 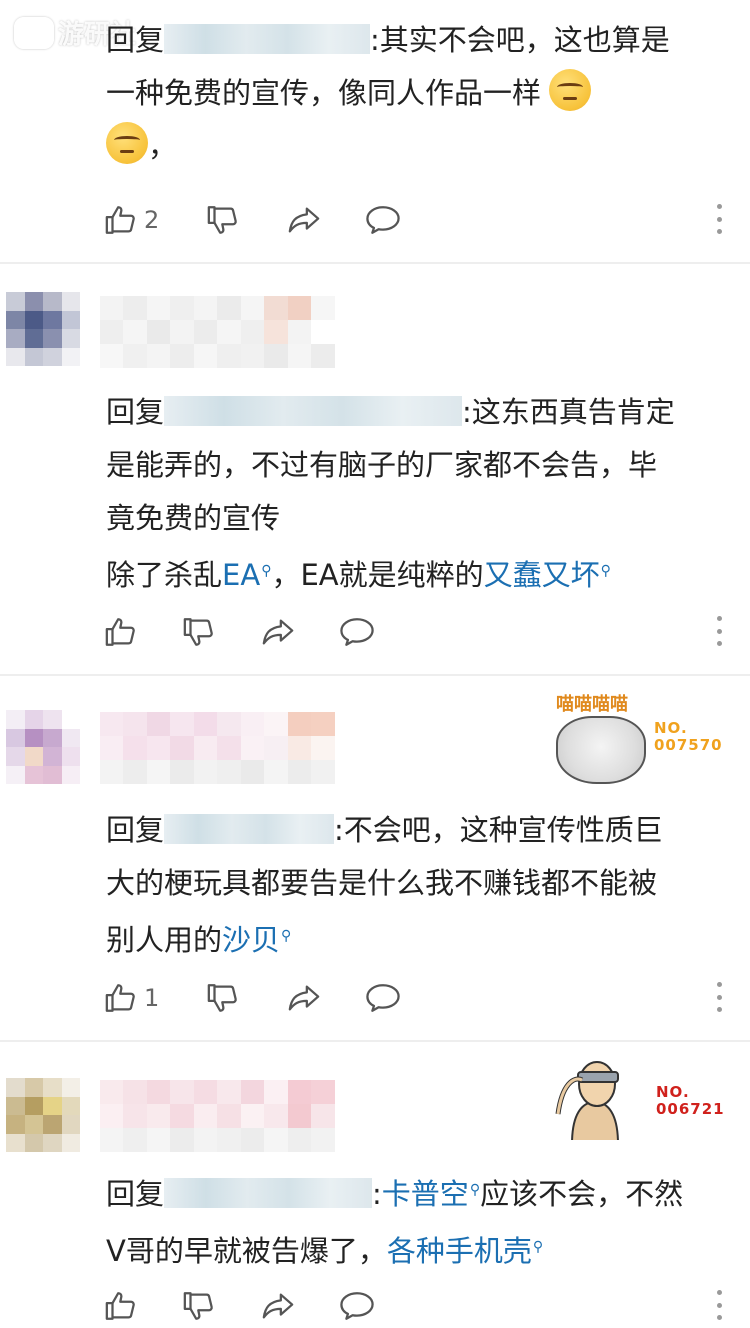 I want to click on comment-2-line-2: 是能弄的，不过有脑子的厂家都不会告，毕, so click(x=382, y=465).